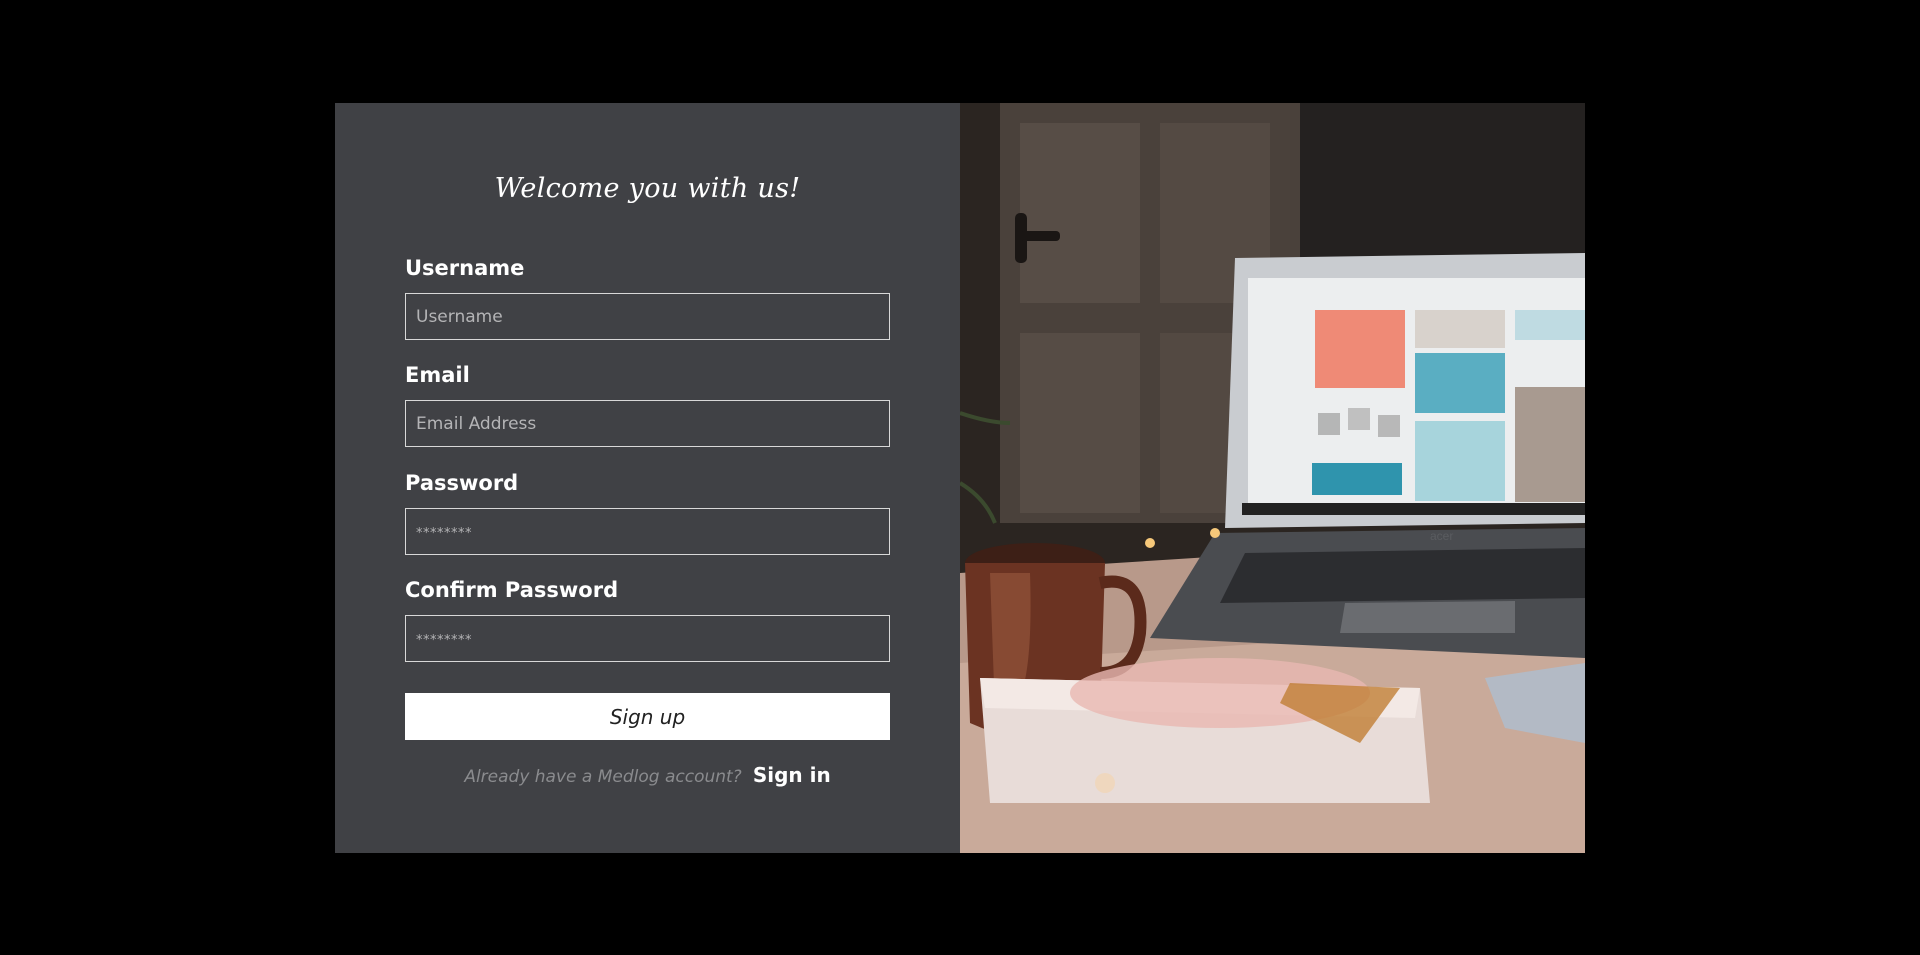  What do you see at coordinates (647, 531) in the screenshot?
I see `password-input` at bounding box center [647, 531].